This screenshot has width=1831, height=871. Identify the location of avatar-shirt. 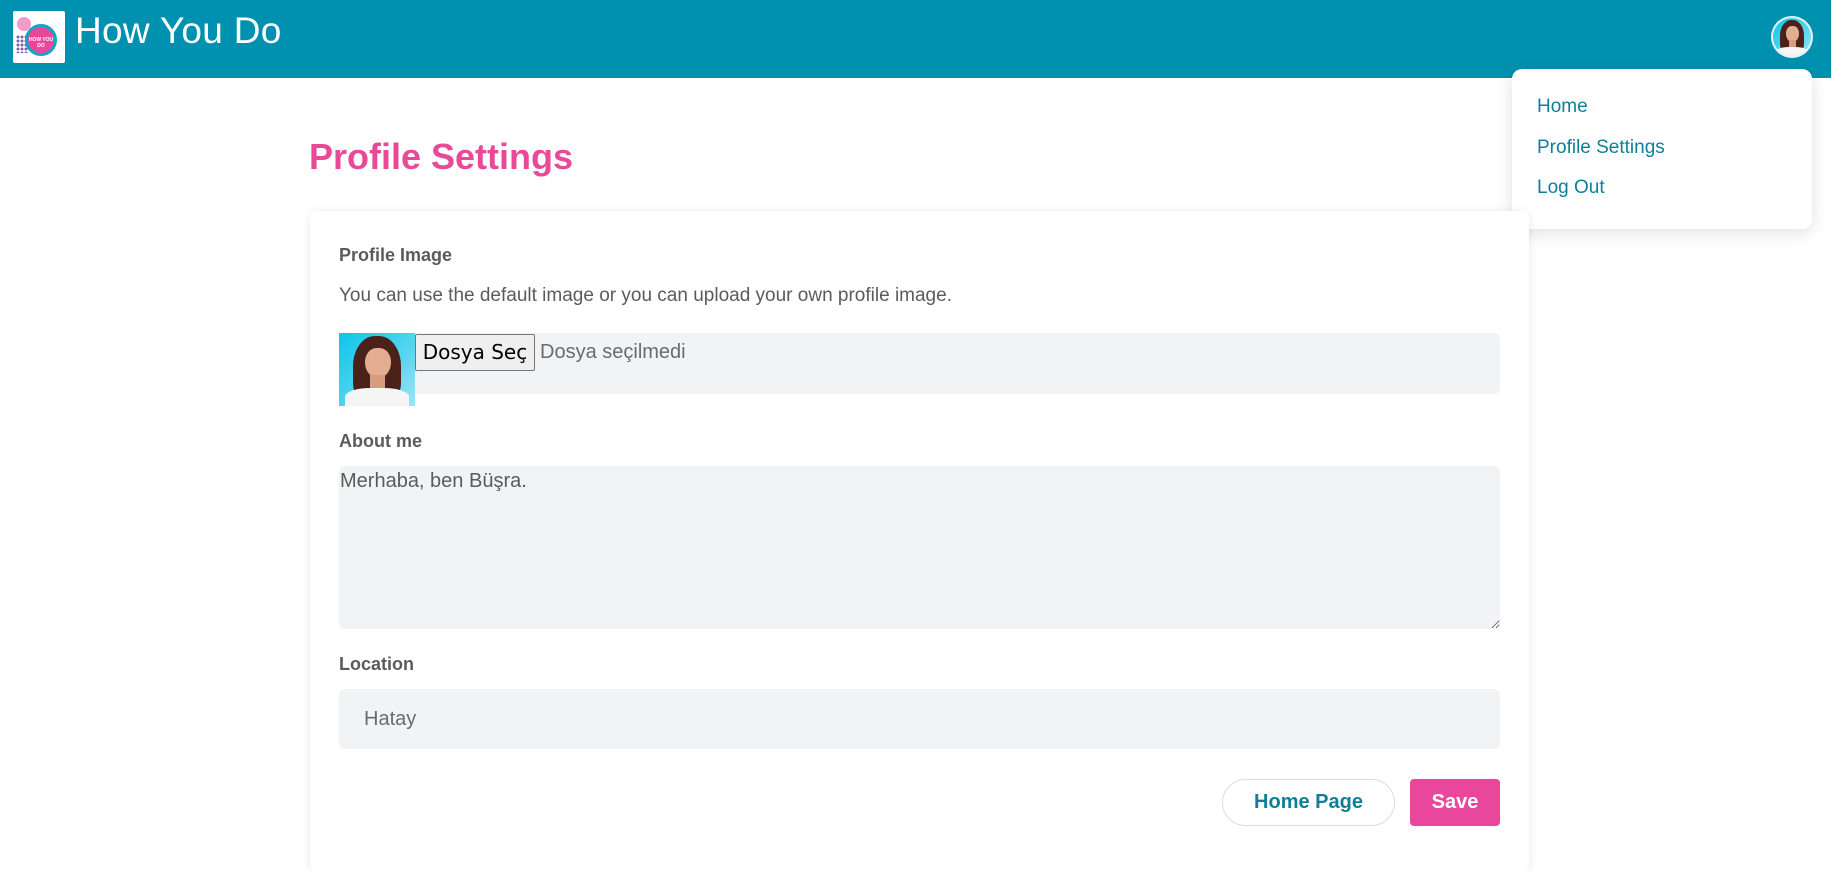
(1792, 51).